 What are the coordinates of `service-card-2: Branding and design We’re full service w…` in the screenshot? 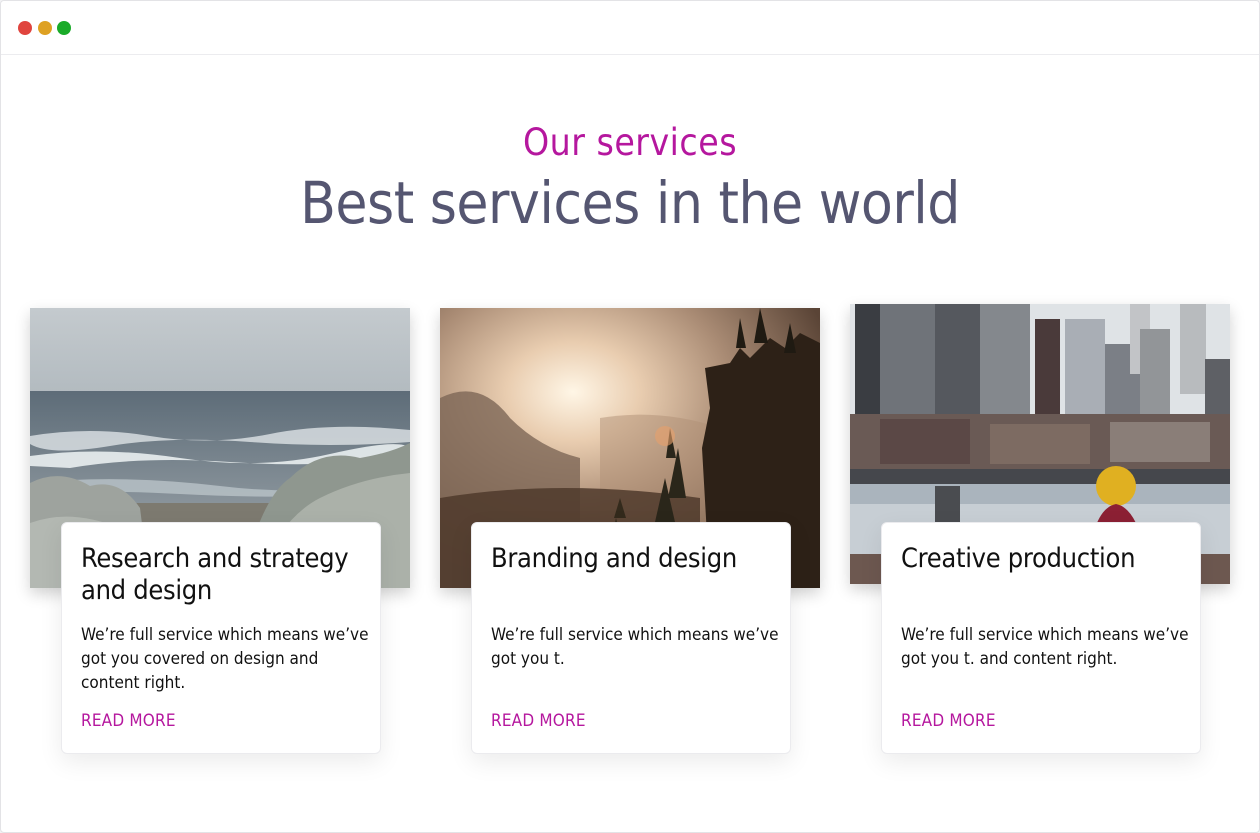 It's located at (631, 638).